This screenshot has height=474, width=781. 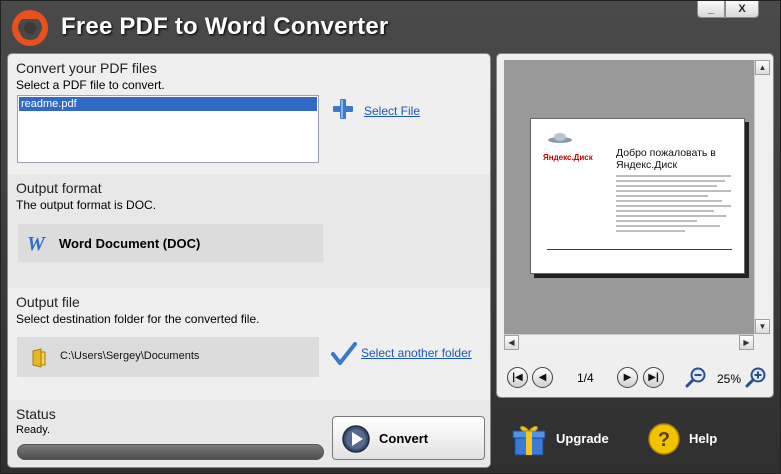 What do you see at coordinates (585, 378) in the screenshot?
I see `page-indicator: 1/4` at bounding box center [585, 378].